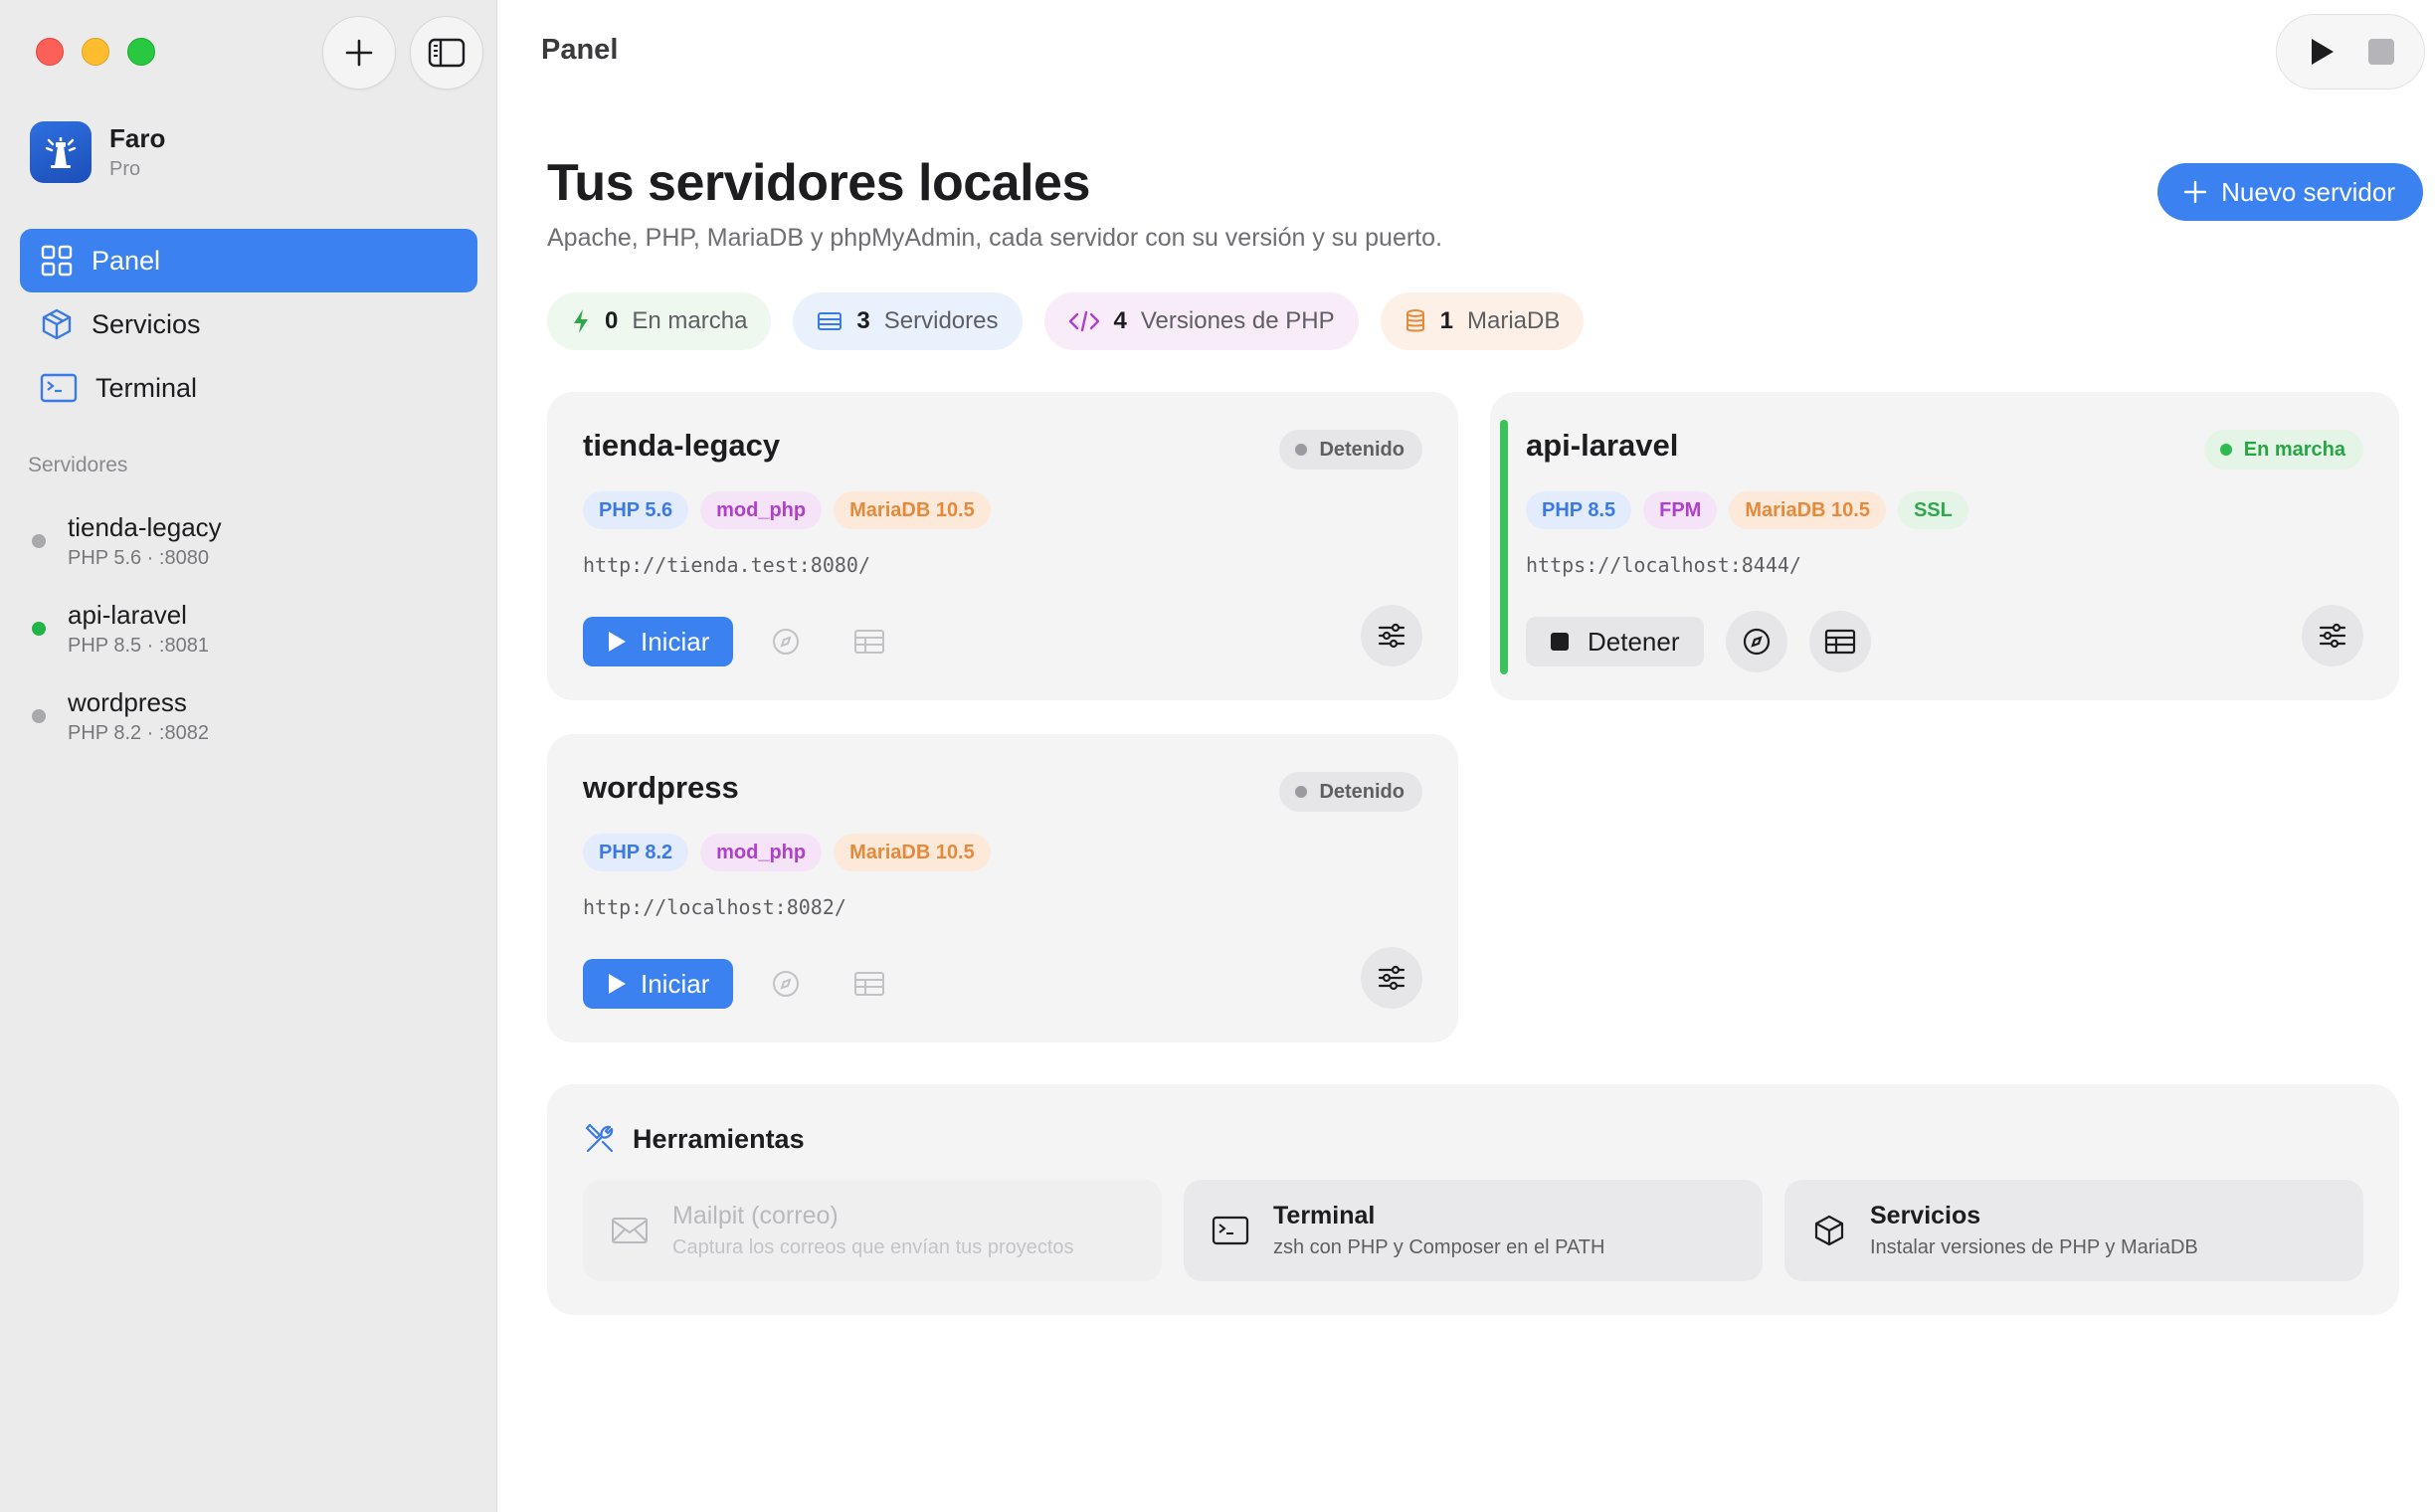 This screenshot has height=1512, width=2435. Describe the element at coordinates (741, 984) in the screenshot. I see `card-actions: Iniciar` at that location.